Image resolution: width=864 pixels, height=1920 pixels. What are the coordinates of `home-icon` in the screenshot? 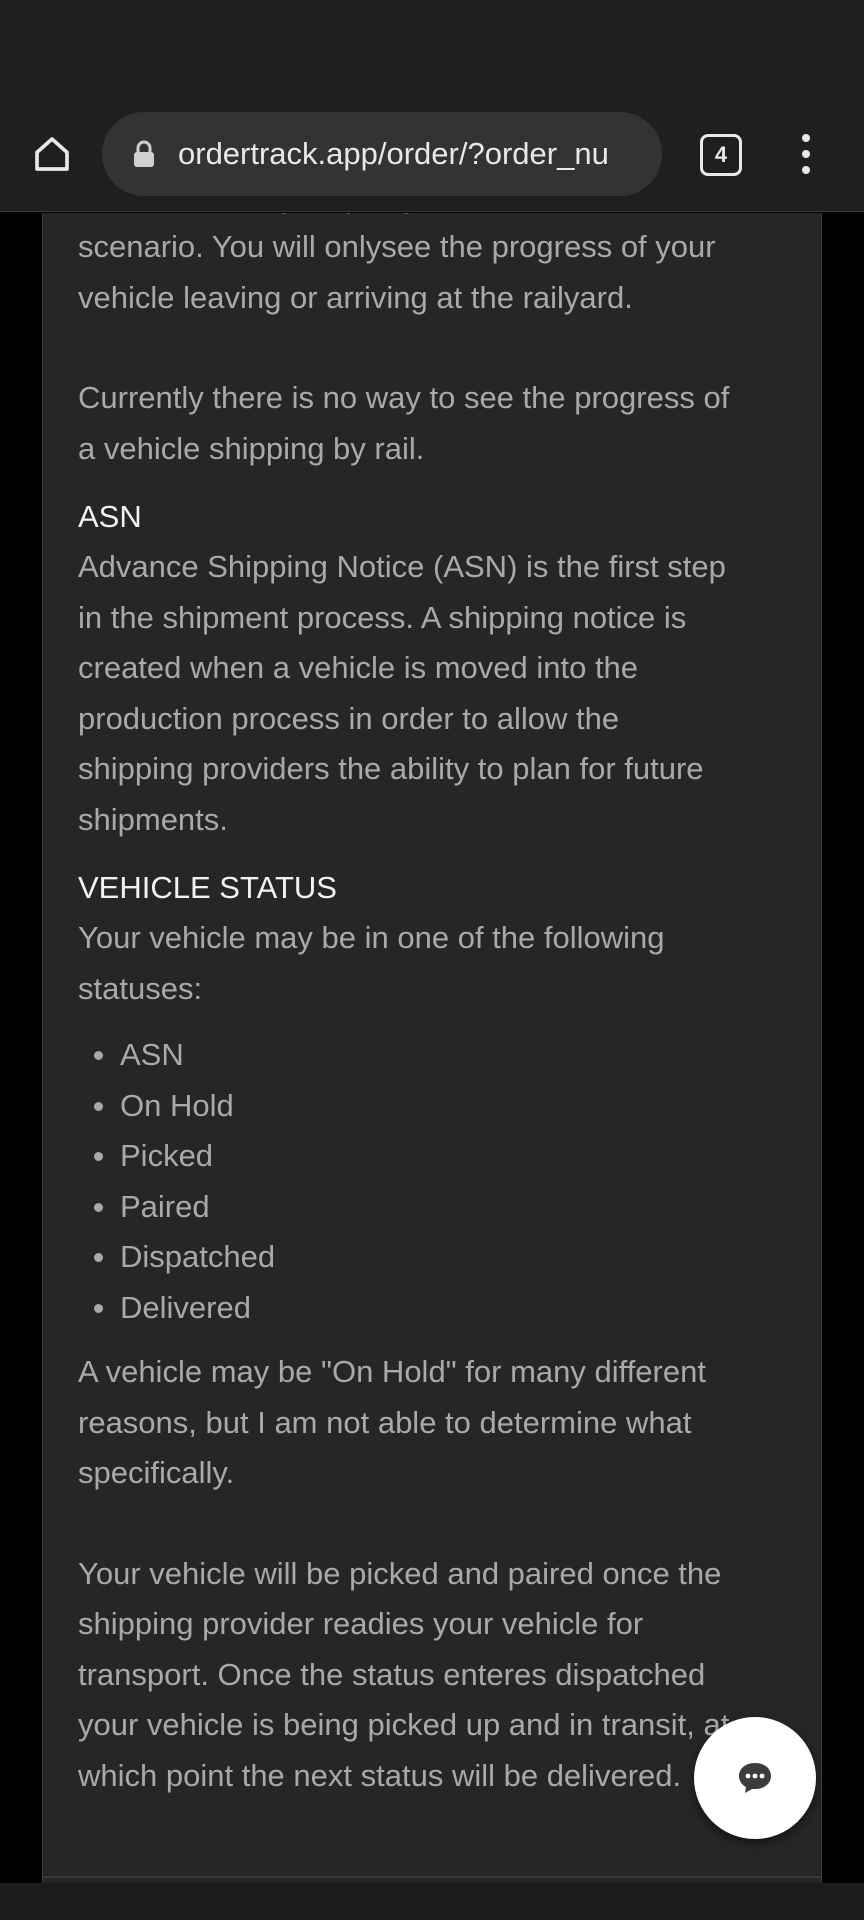 It's located at (52, 154).